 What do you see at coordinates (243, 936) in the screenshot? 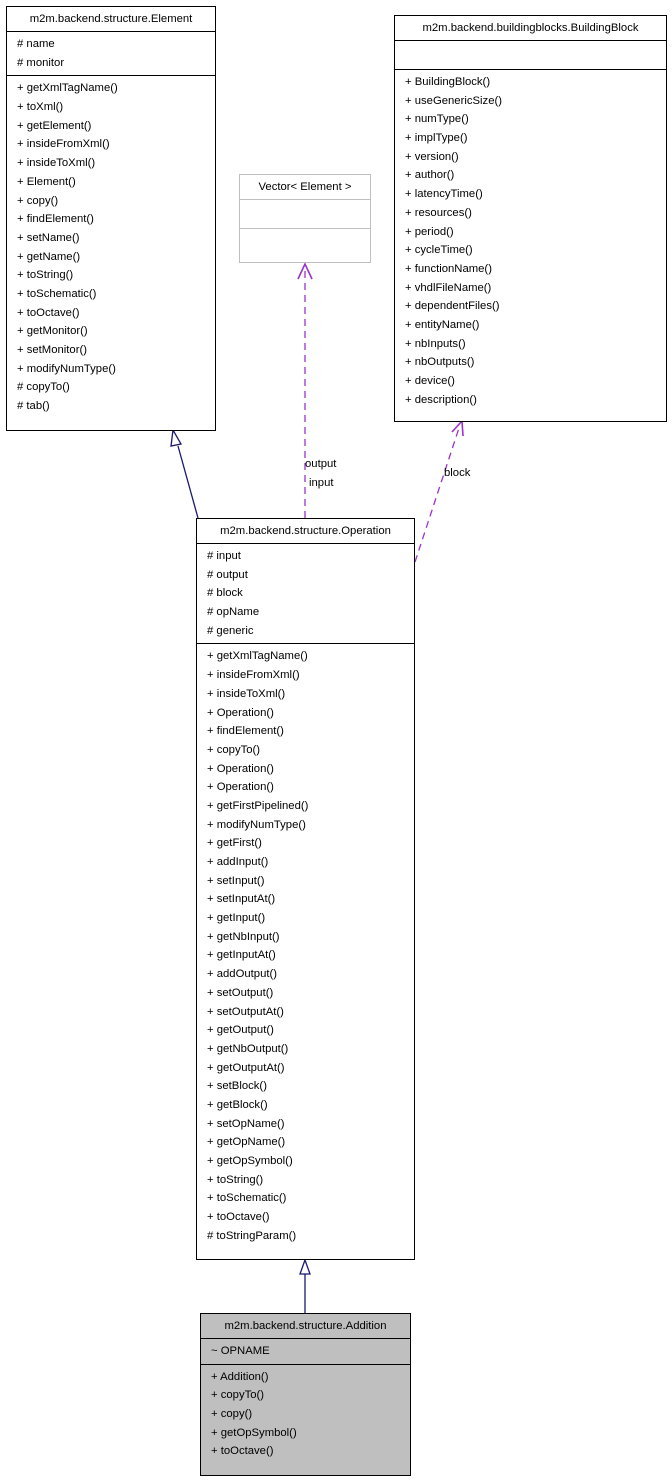
I see `class-method: + getNbInput()` at bounding box center [243, 936].